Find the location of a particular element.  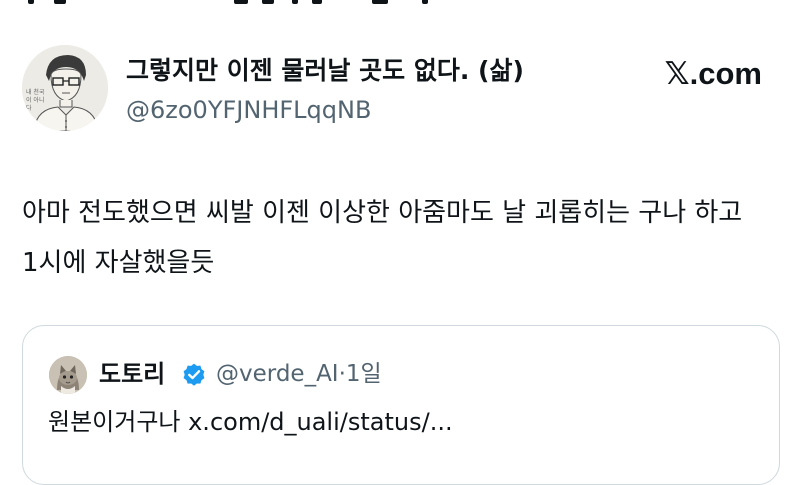

quote-author-name: 도토리 is located at coordinates (132, 374).